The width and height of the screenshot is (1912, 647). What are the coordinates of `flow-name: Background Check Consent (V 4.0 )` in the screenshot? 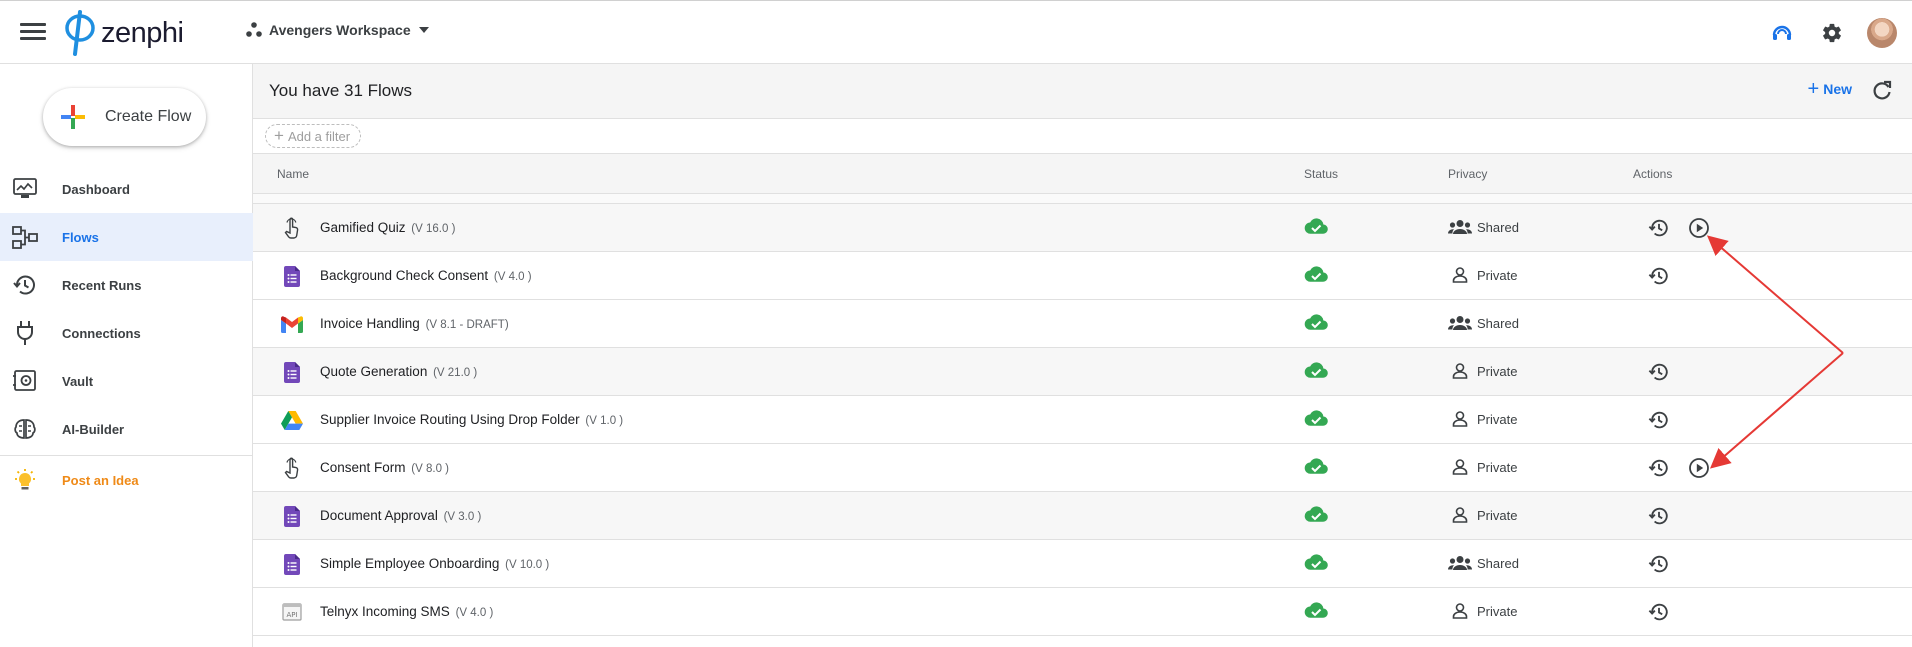 It's located at (426, 275).